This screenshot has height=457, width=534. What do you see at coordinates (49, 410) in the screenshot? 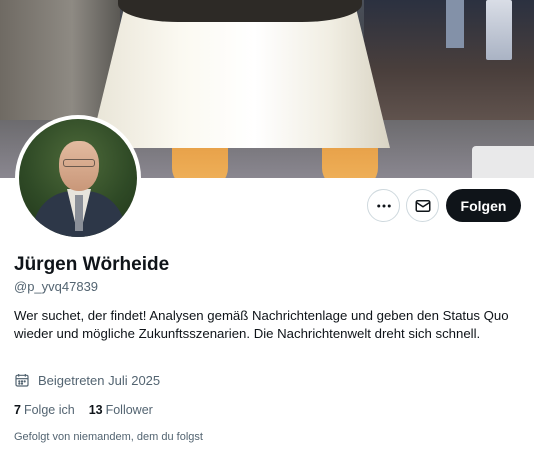
I see `following-label: Folge ich` at bounding box center [49, 410].